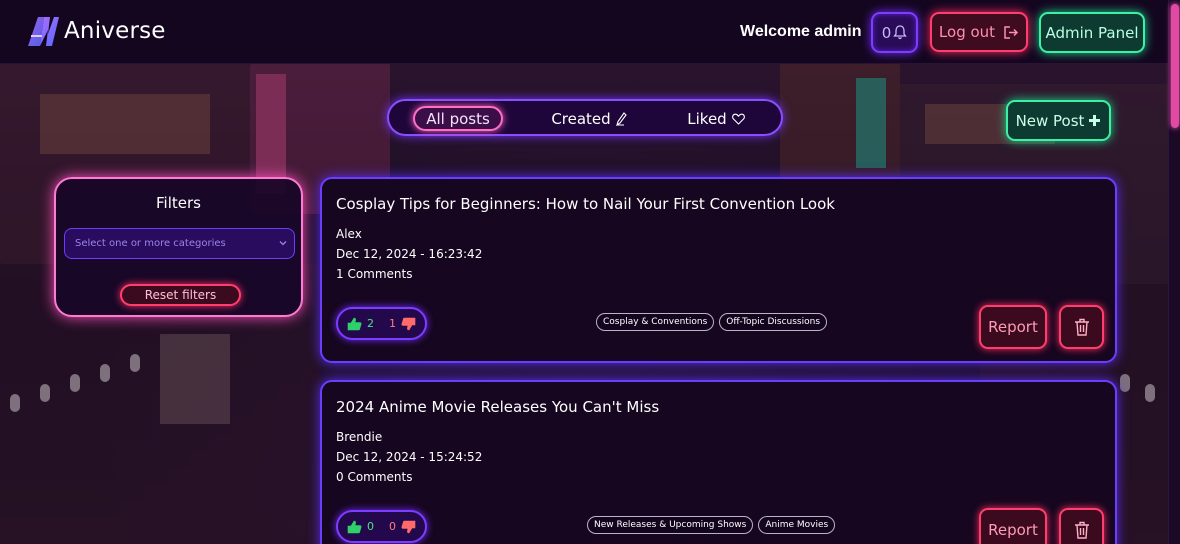 The width and height of the screenshot is (1180, 544). What do you see at coordinates (1095, 120) in the screenshot?
I see `plus-icon` at bounding box center [1095, 120].